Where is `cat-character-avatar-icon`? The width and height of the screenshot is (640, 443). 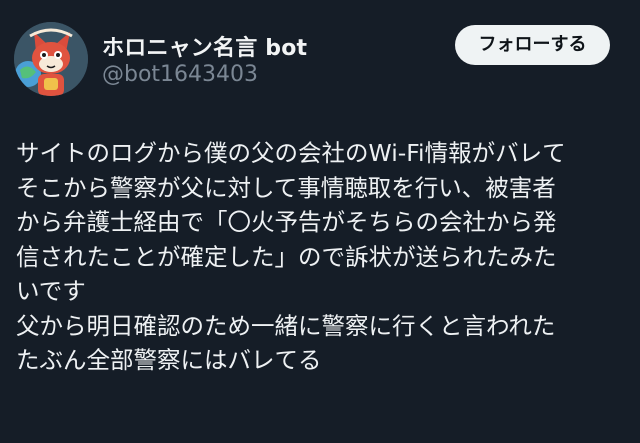 cat-character-avatar-icon is located at coordinates (51, 59).